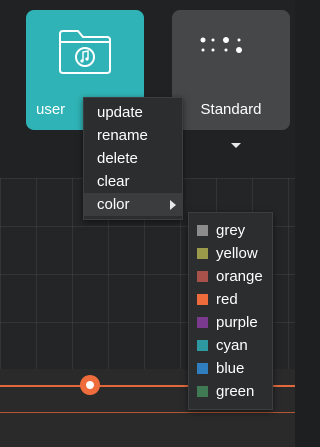 The width and height of the screenshot is (320, 447). Describe the element at coordinates (133, 204) in the screenshot. I see `menu-item-color: color` at that location.